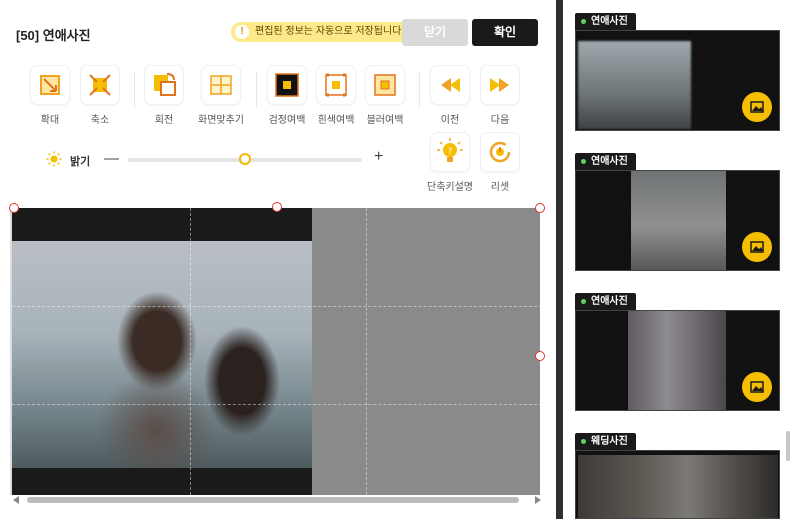 The width and height of the screenshot is (800, 519). What do you see at coordinates (538, 500) in the screenshot?
I see `scroll-right-arrow-icon` at bounding box center [538, 500].